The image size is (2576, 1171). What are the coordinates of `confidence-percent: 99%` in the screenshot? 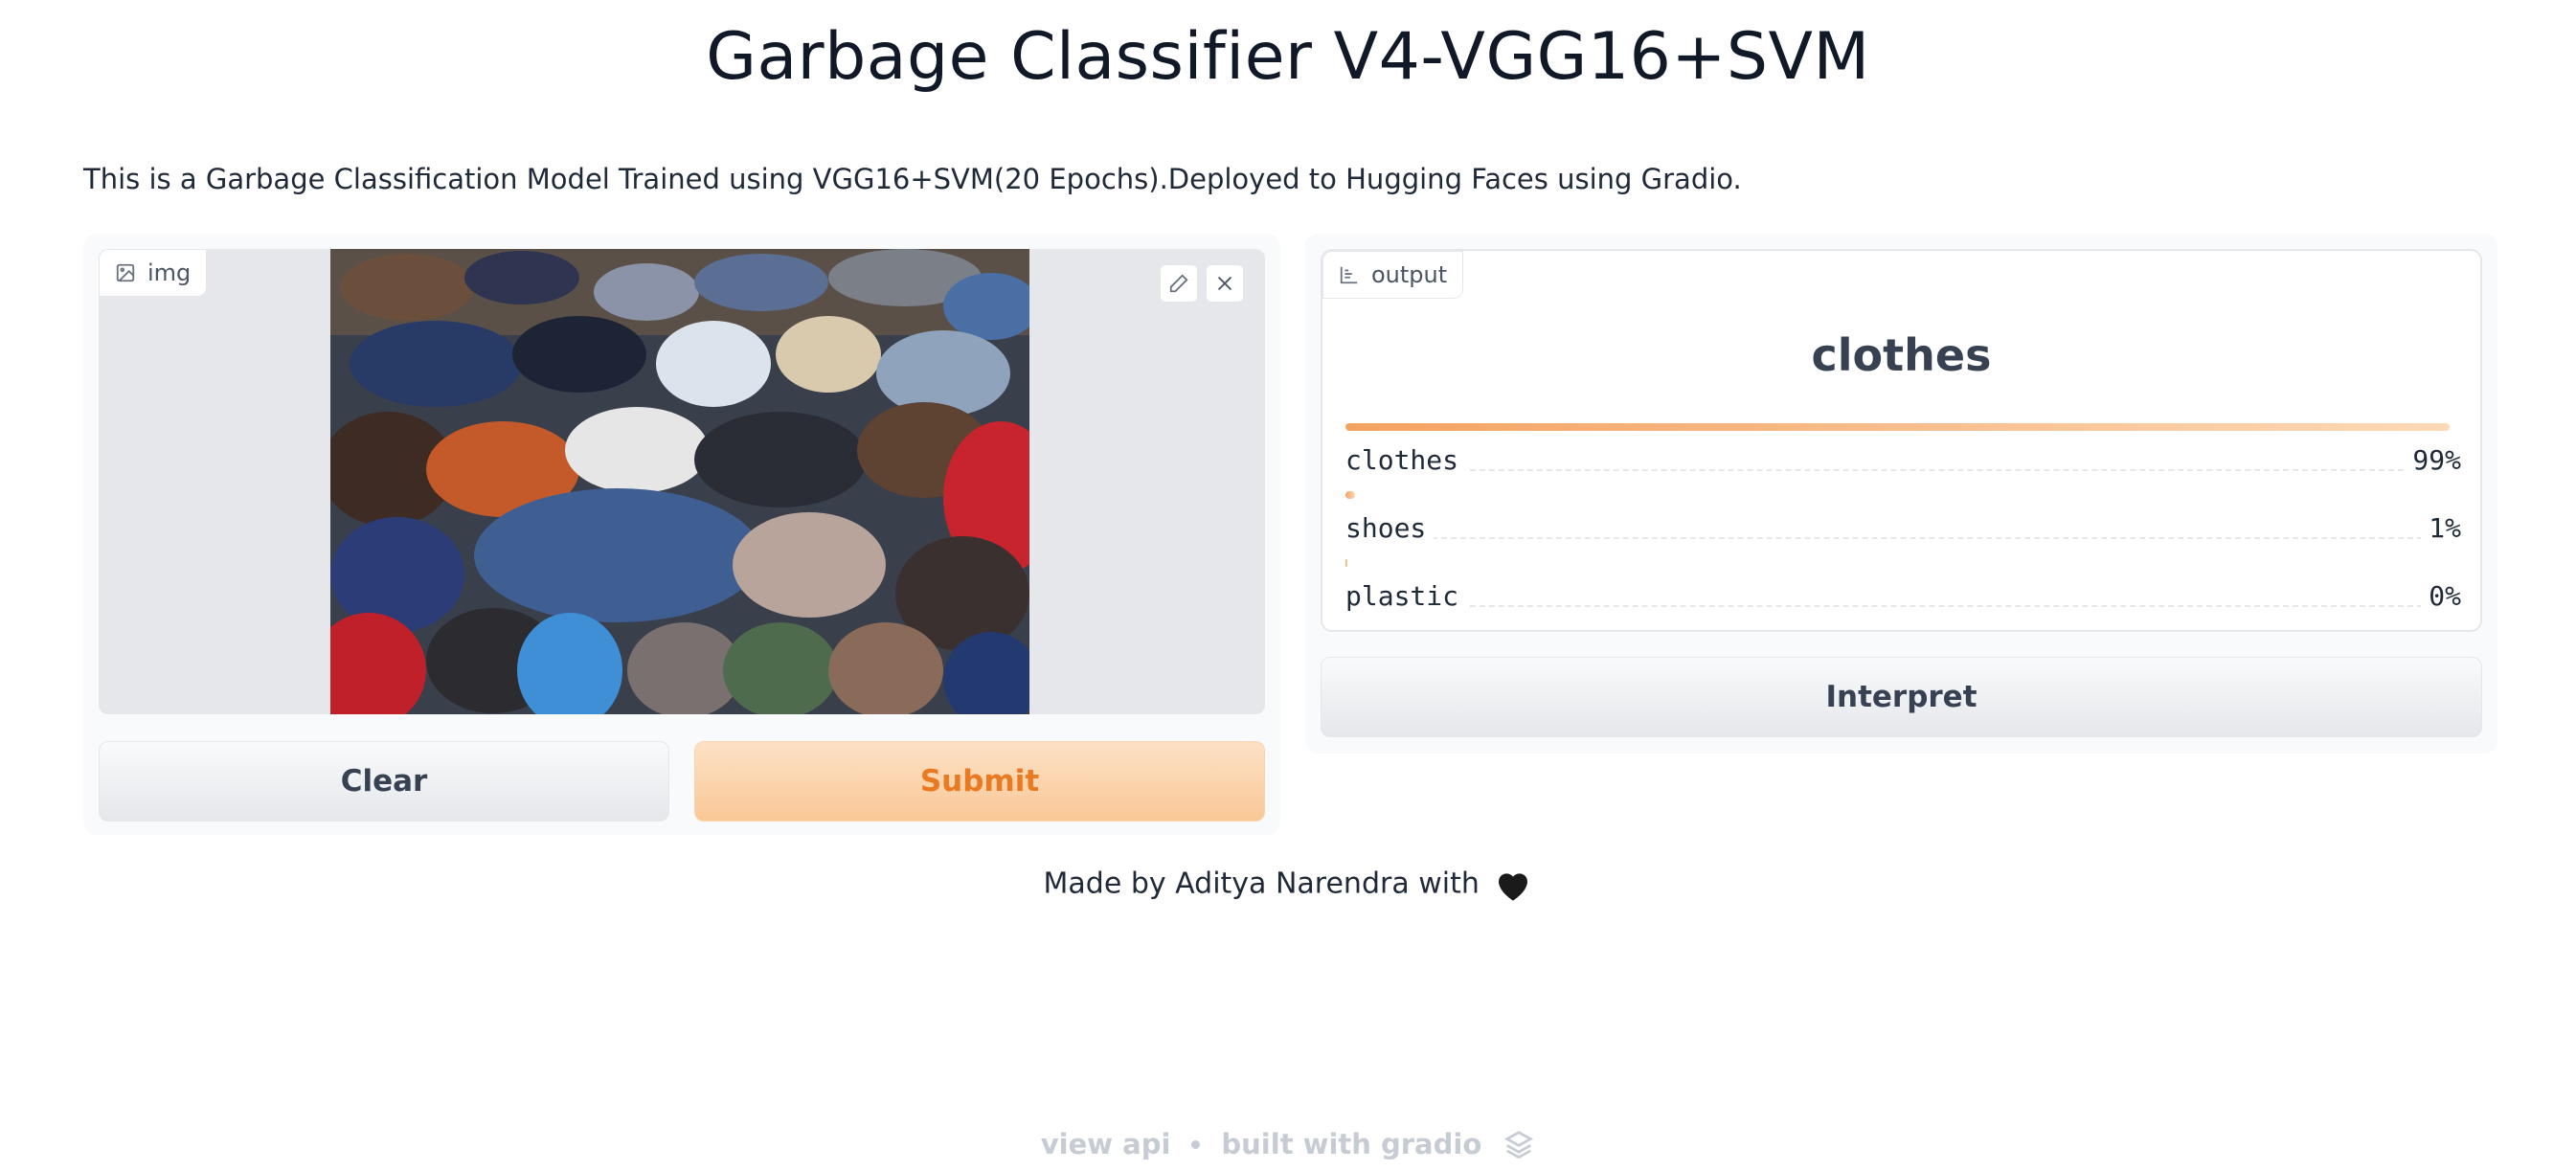 It's located at (2433, 459).